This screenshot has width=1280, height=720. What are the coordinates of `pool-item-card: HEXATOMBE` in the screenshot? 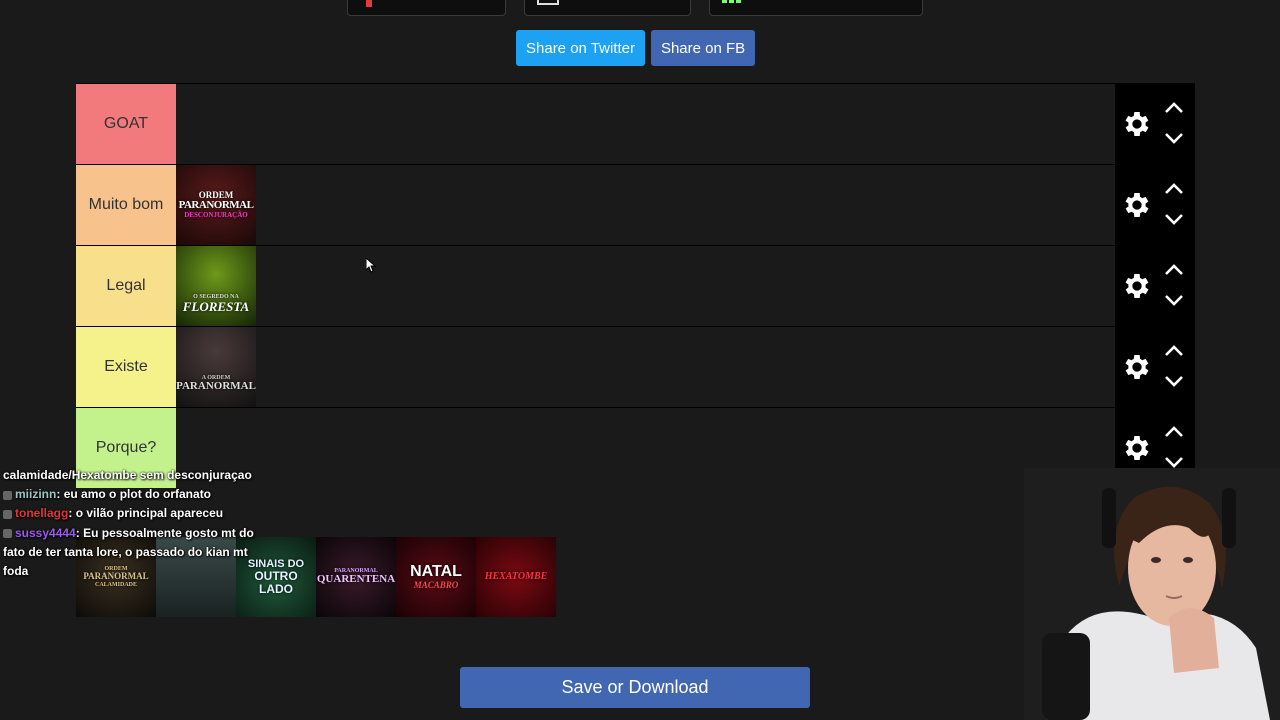 It's located at (516, 577).